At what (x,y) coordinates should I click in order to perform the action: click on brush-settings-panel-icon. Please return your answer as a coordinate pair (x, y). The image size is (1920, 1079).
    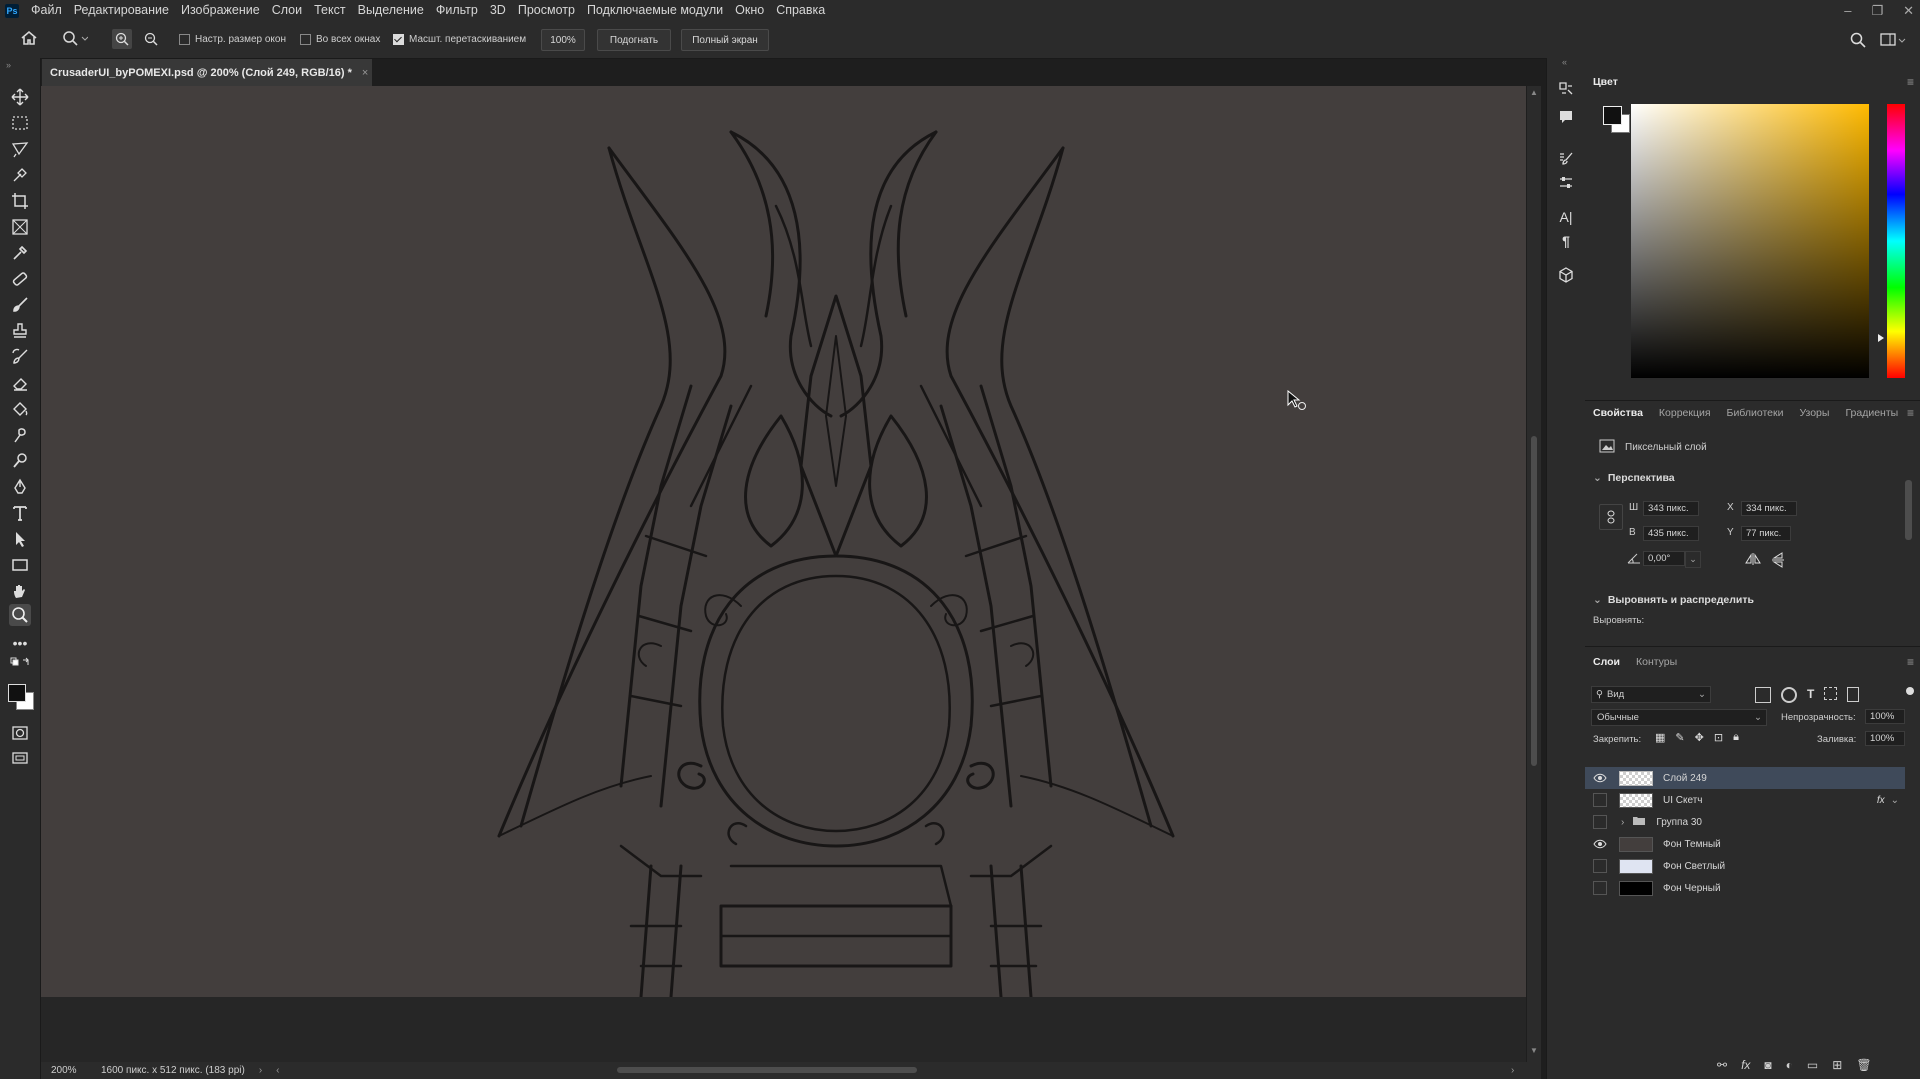
    Looking at the image, I should click on (1566, 159).